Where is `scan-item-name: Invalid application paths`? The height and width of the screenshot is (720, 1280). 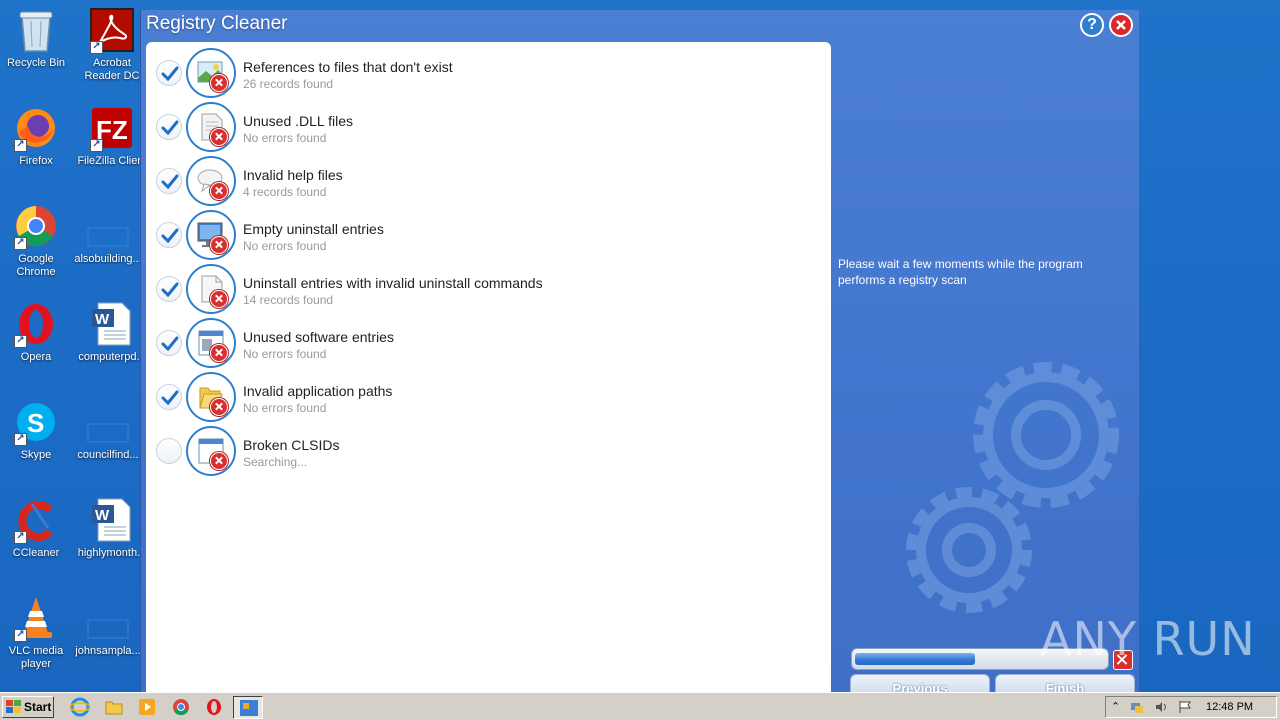 scan-item-name: Invalid application paths is located at coordinates (318, 391).